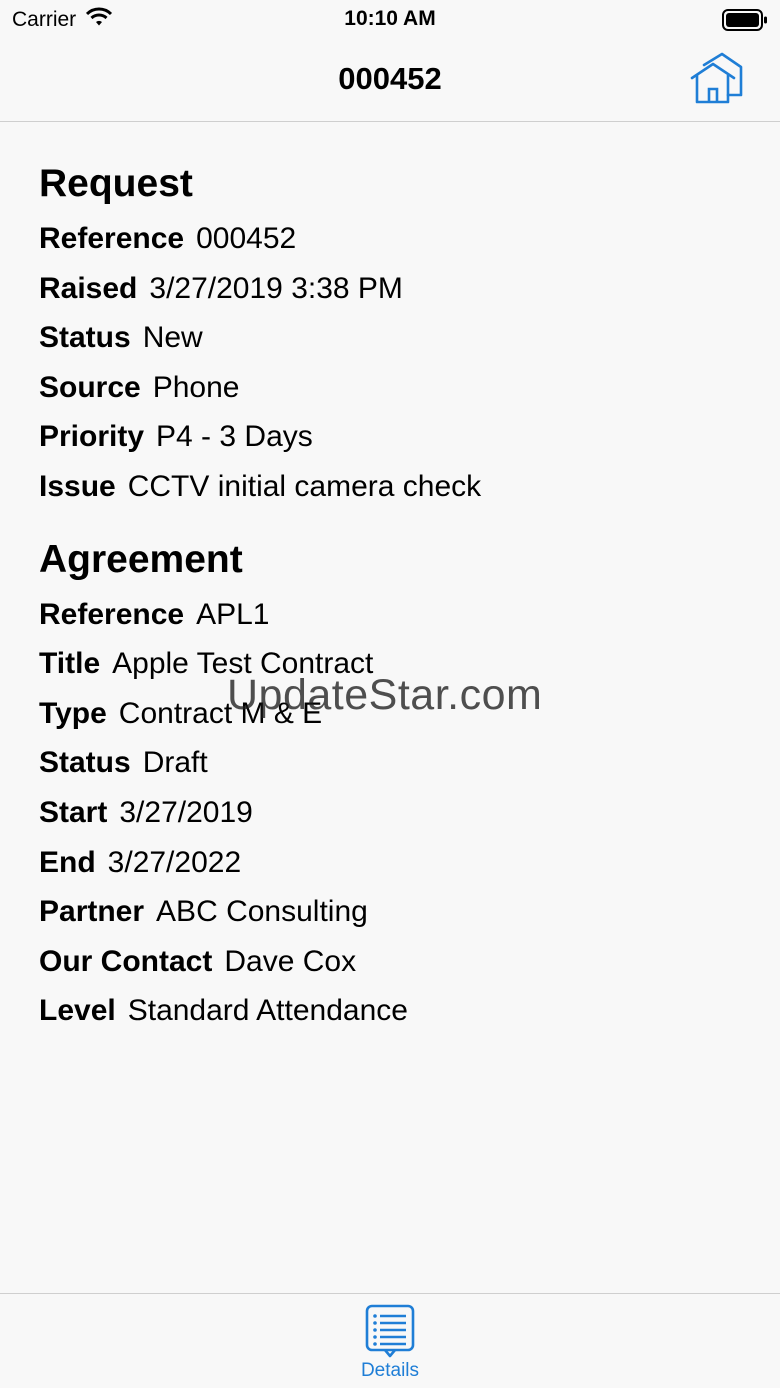 This screenshot has width=780, height=1388. I want to click on field-label: Type, so click(73, 713).